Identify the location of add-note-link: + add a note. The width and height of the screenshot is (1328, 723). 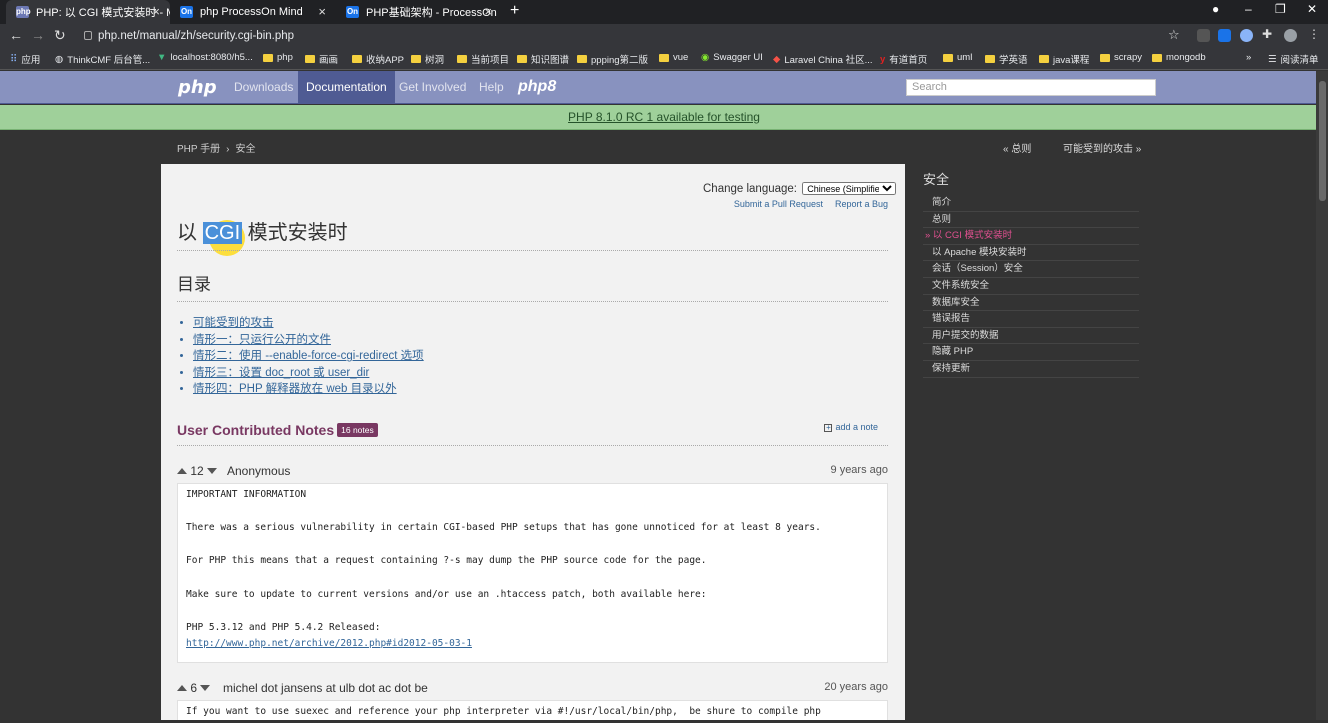
(851, 427).